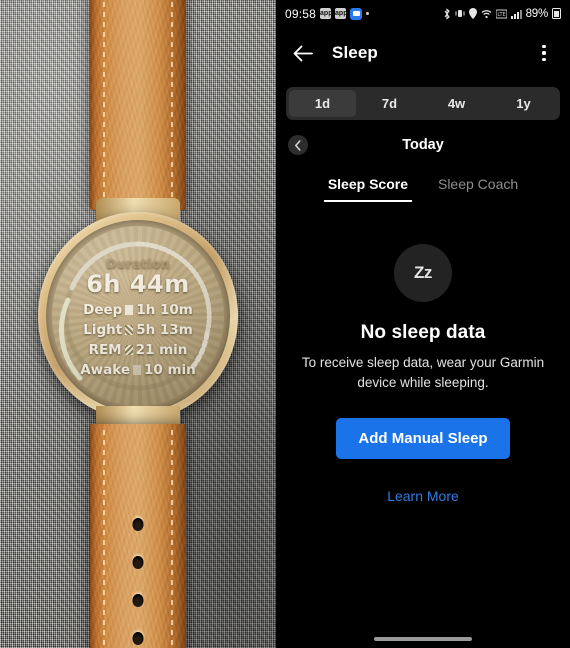 Image resolution: width=570 pixels, height=648 pixels. I want to click on range-selector: 1d 7d 4w 1y, so click(423, 99).